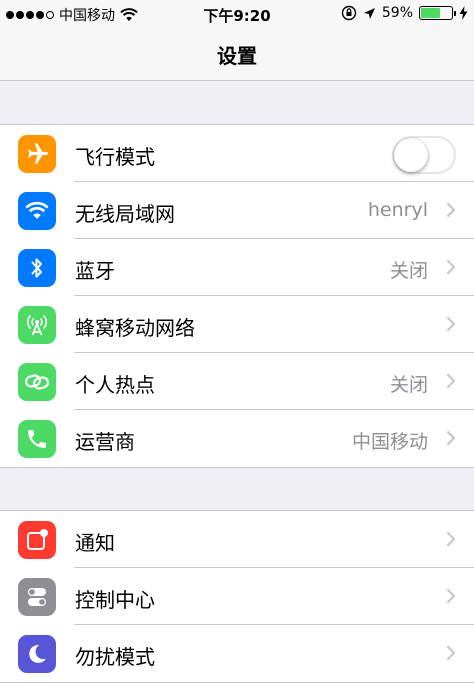 This screenshot has width=474, height=683. What do you see at coordinates (237, 267) in the screenshot?
I see `settings-row-bluetooth: 蓝牙 关闭` at bounding box center [237, 267].